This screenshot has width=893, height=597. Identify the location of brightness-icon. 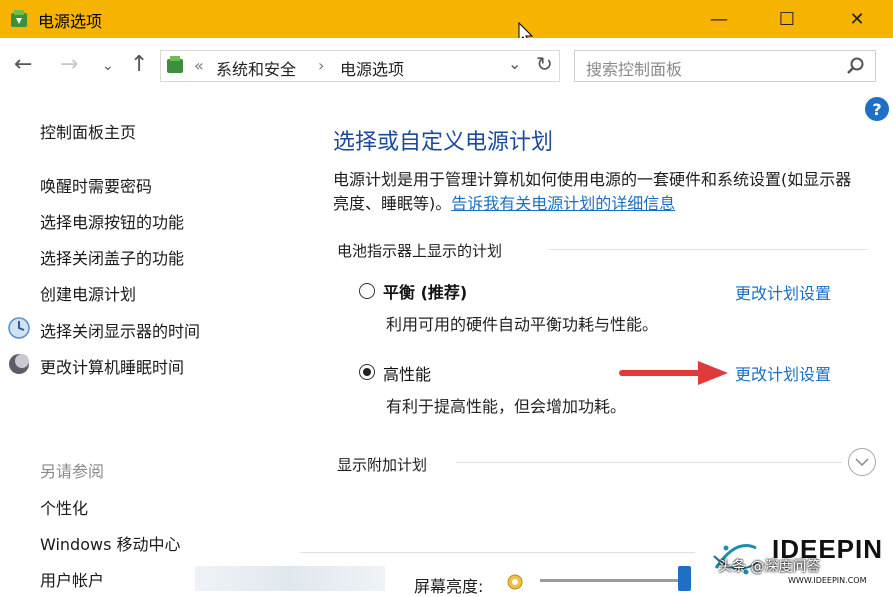
(515, 582).